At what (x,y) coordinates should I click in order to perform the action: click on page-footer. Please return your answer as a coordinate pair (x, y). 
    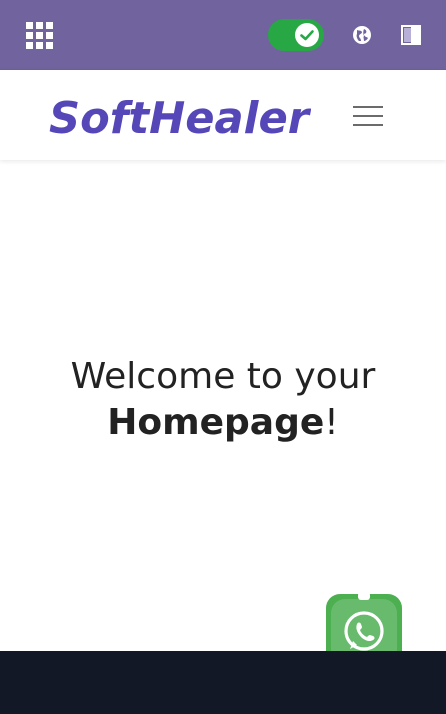
    Looking at the image, I should click on (223, 682).